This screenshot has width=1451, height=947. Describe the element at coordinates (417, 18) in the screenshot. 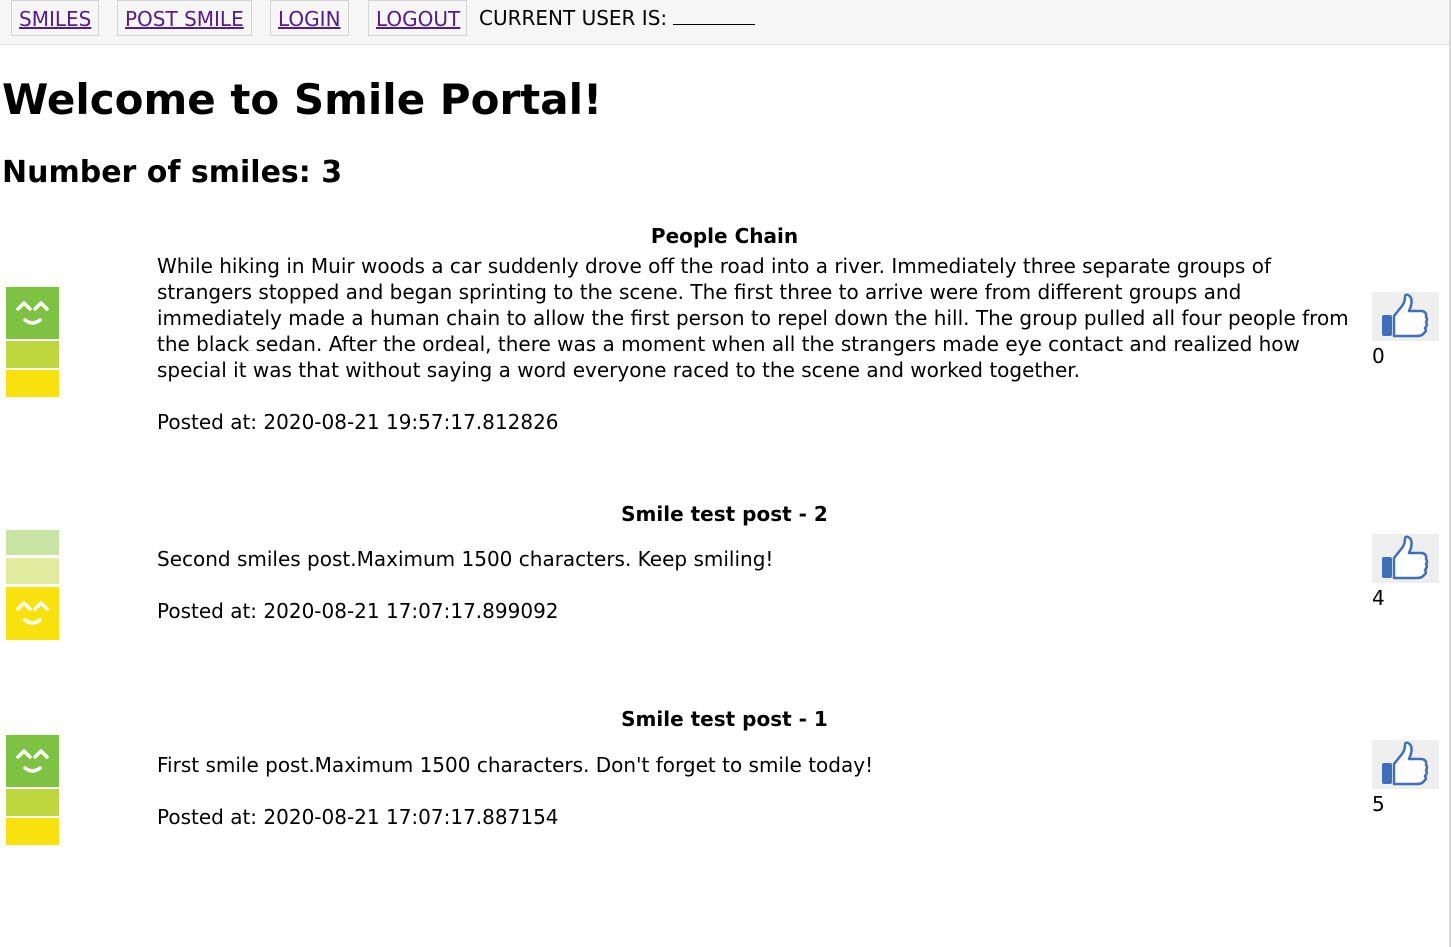

I see `nav-link-logout: LOGOUT` at that location.